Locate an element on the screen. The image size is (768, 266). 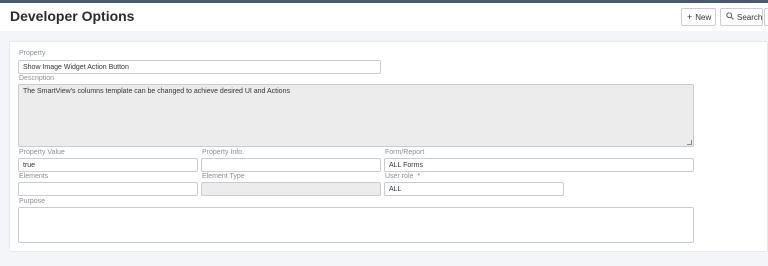
element-type-field is located at coordinates (291, 189).